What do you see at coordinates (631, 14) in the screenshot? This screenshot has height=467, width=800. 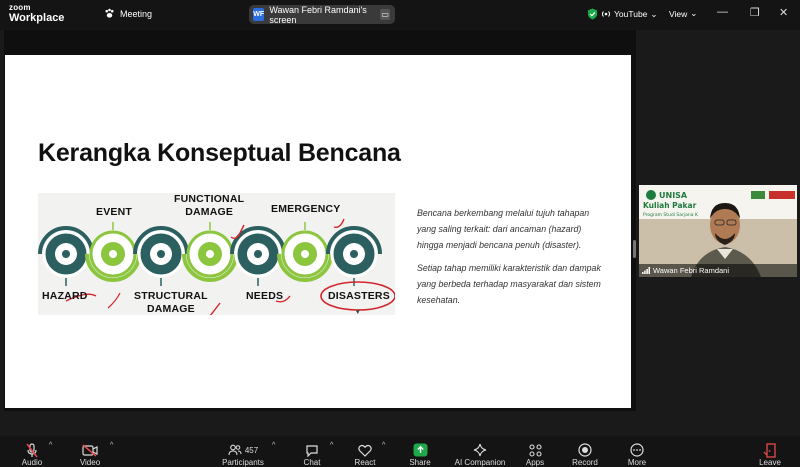 I see `youtube-label: YouTube` at bounding box center [631, 14].